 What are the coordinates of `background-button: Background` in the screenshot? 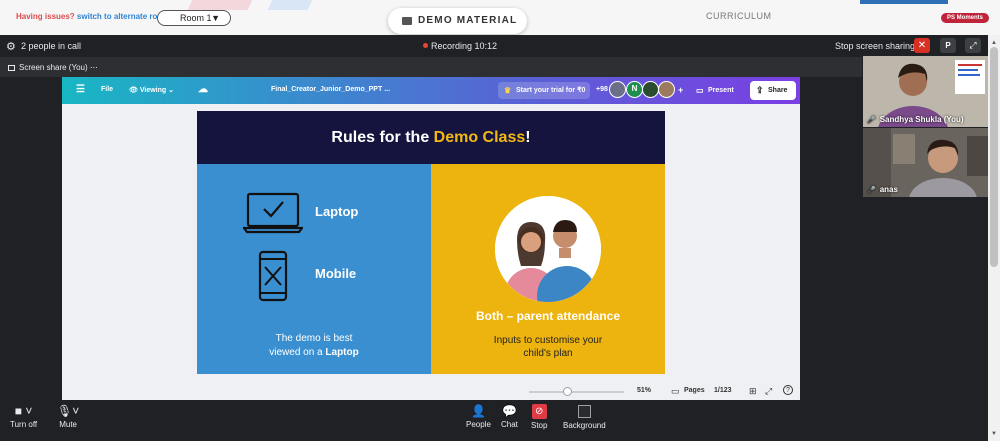 It's located at (584, 417).